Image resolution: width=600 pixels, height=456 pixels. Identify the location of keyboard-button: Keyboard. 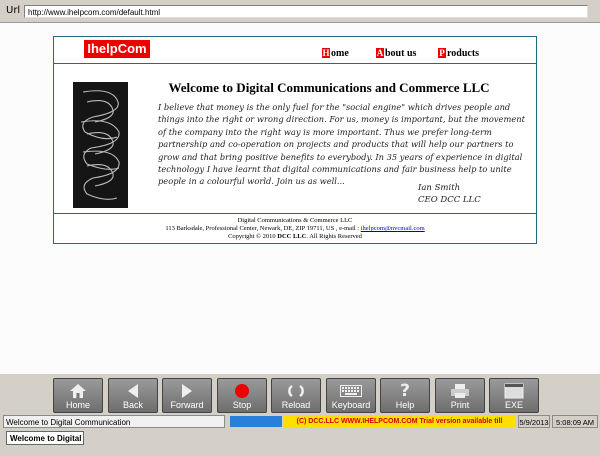
(351, 395).